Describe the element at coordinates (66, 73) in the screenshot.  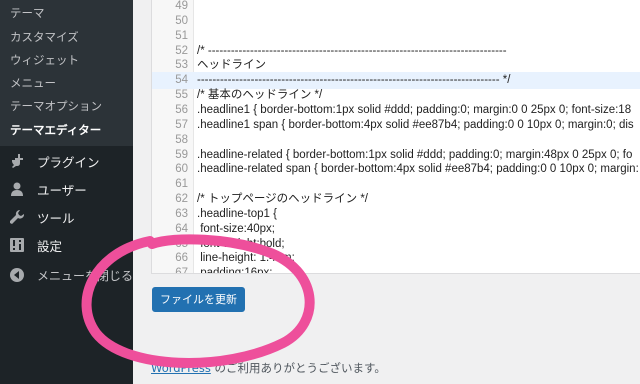
I see `appearance-submenu: テーマ カスタマイズ ウィジェット メニュー テーマオプション テーマエディター` at that location.